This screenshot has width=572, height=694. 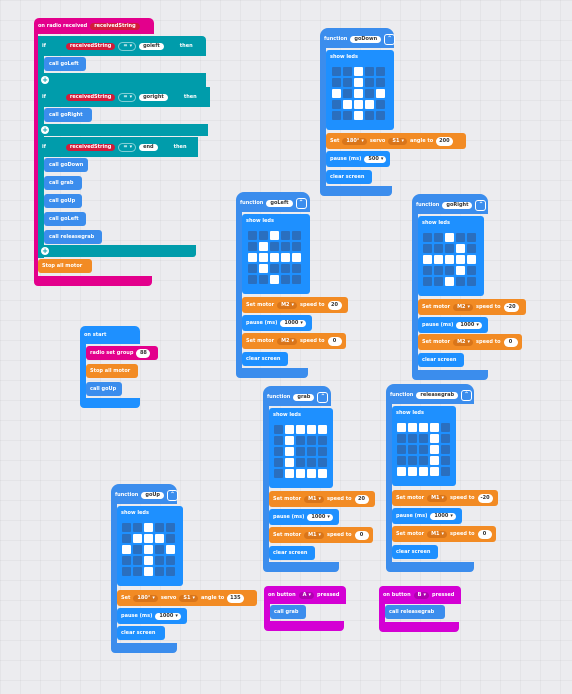 I want to click on cond-variable: receivedString, so click(x=90, y=97).